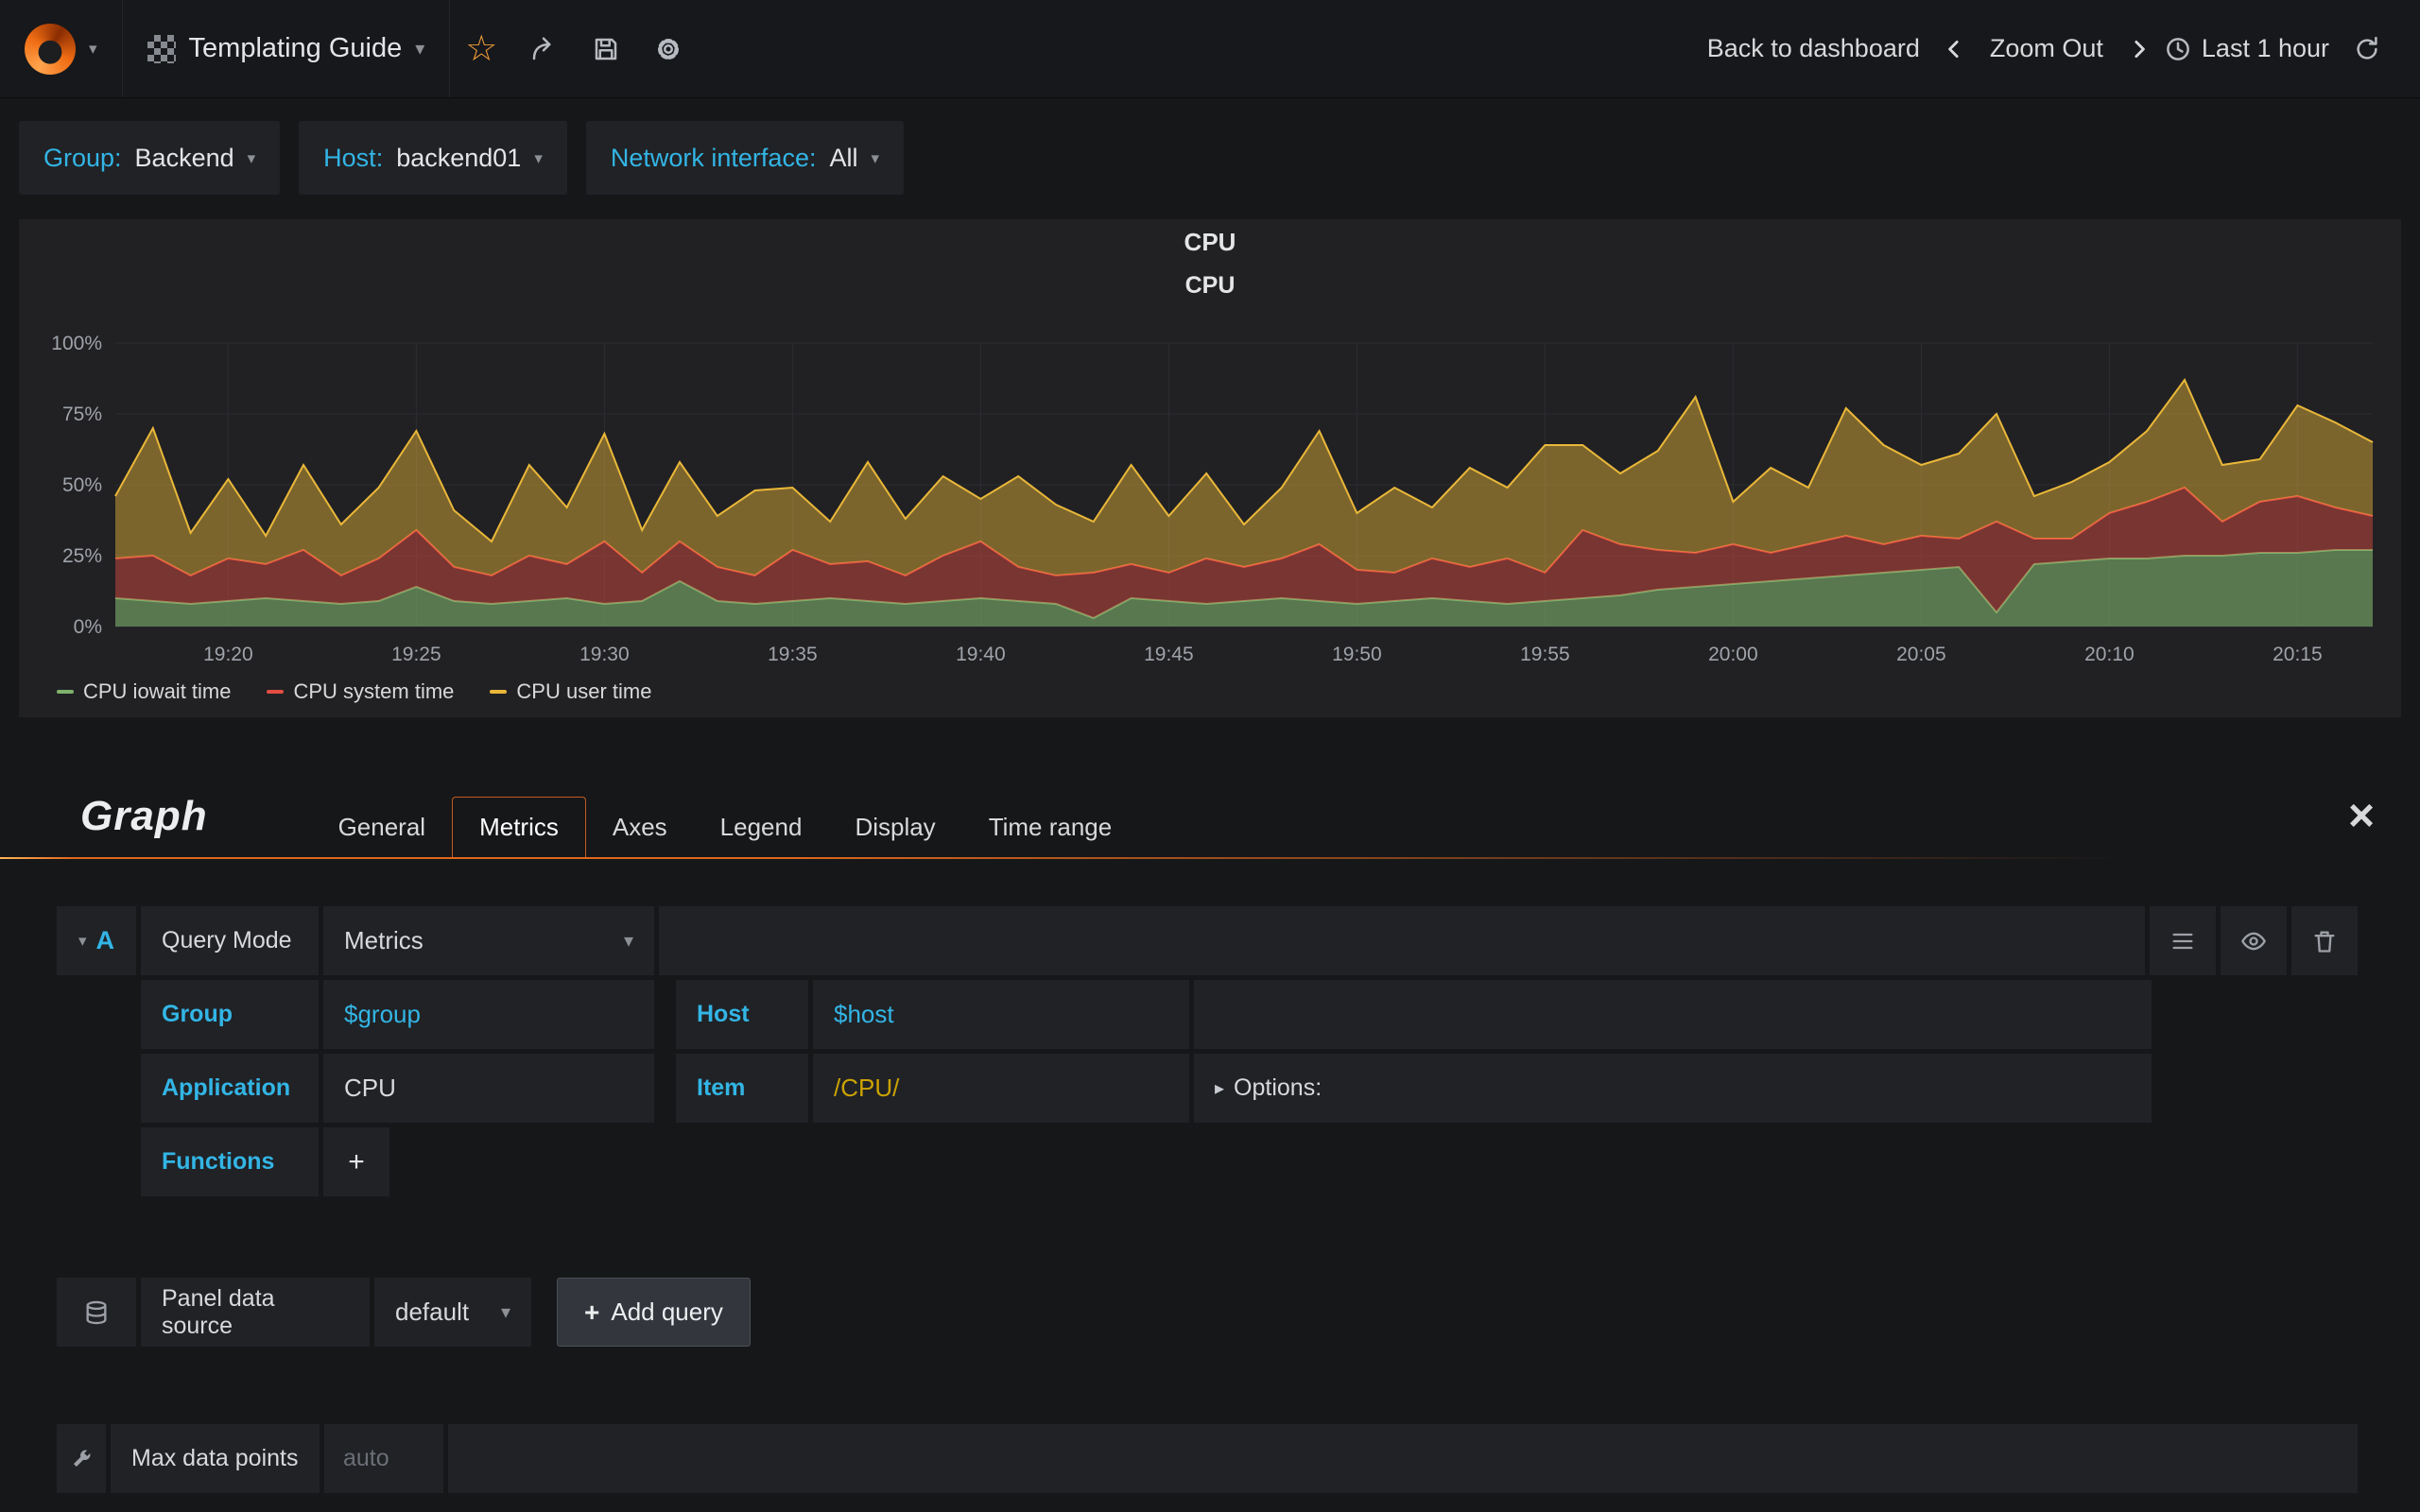 Image resolution: width=2420 pixels, height=1512 pixels. What do you see at coordinates (604, 654) in the screenshot?
I see `svg-text: 19:30` at bounding box center [604, 654].